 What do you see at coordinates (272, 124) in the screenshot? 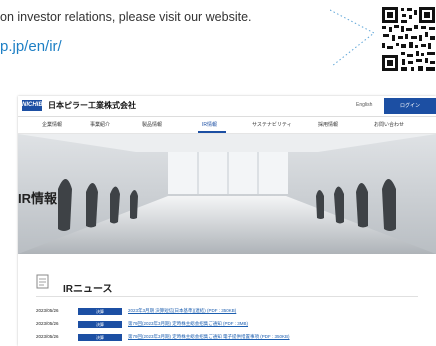
I see `nav-item-sustainability: サステナビリティ` at bounding box center [272, 124].